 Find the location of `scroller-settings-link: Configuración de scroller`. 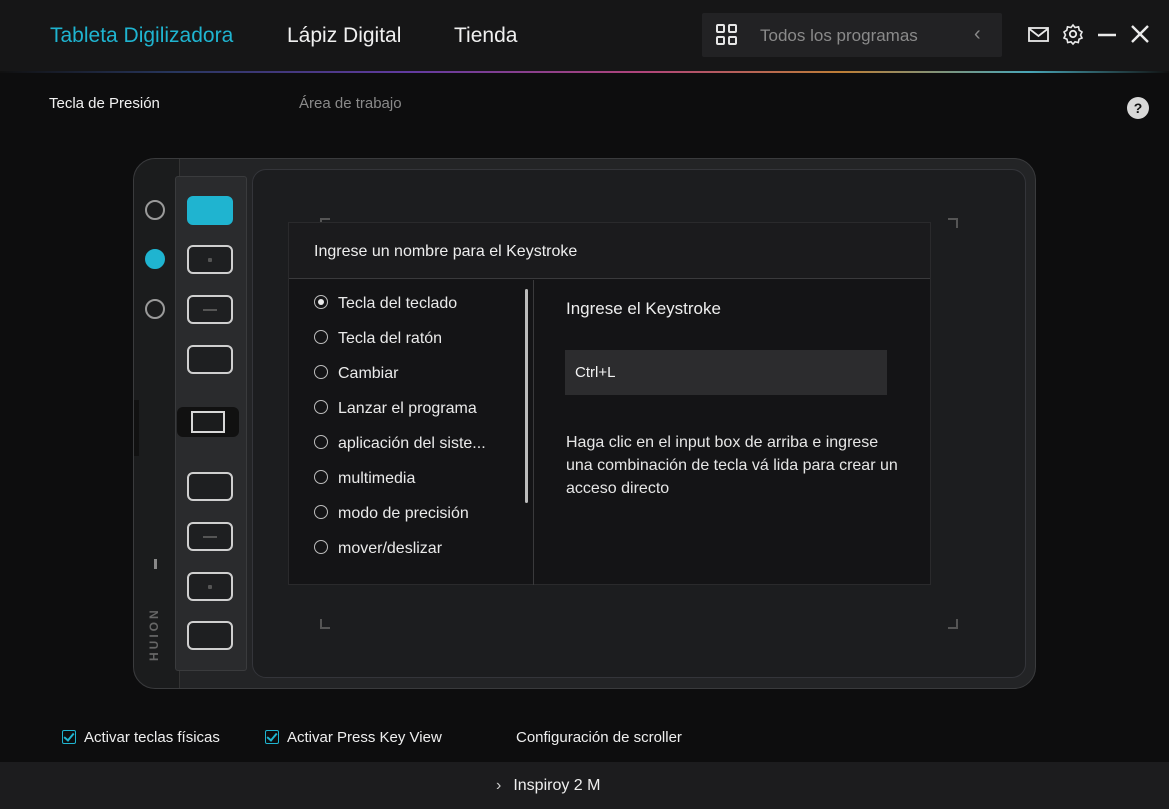

scroller-settings-link: Configuración de scroller is located at coordinates (599, 737).